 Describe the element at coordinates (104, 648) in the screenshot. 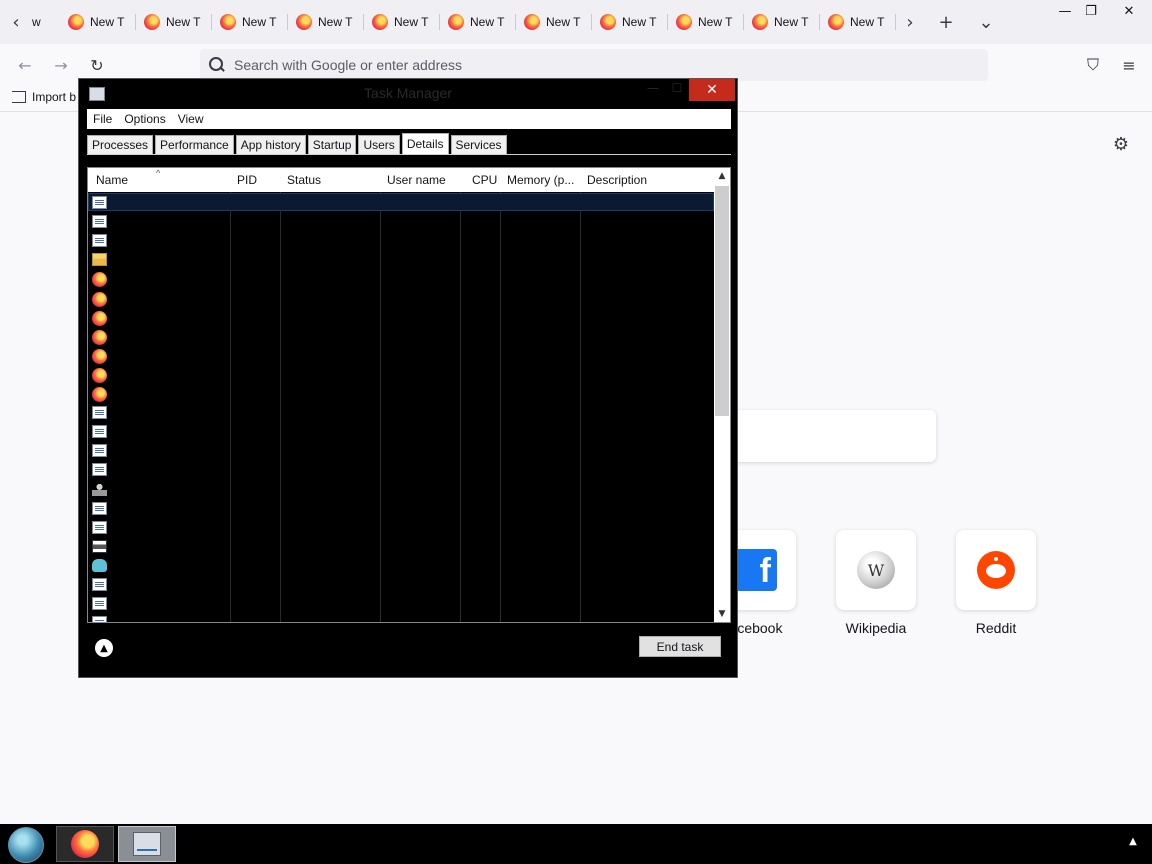

I see `fewer-details-button: ▲` at that location.